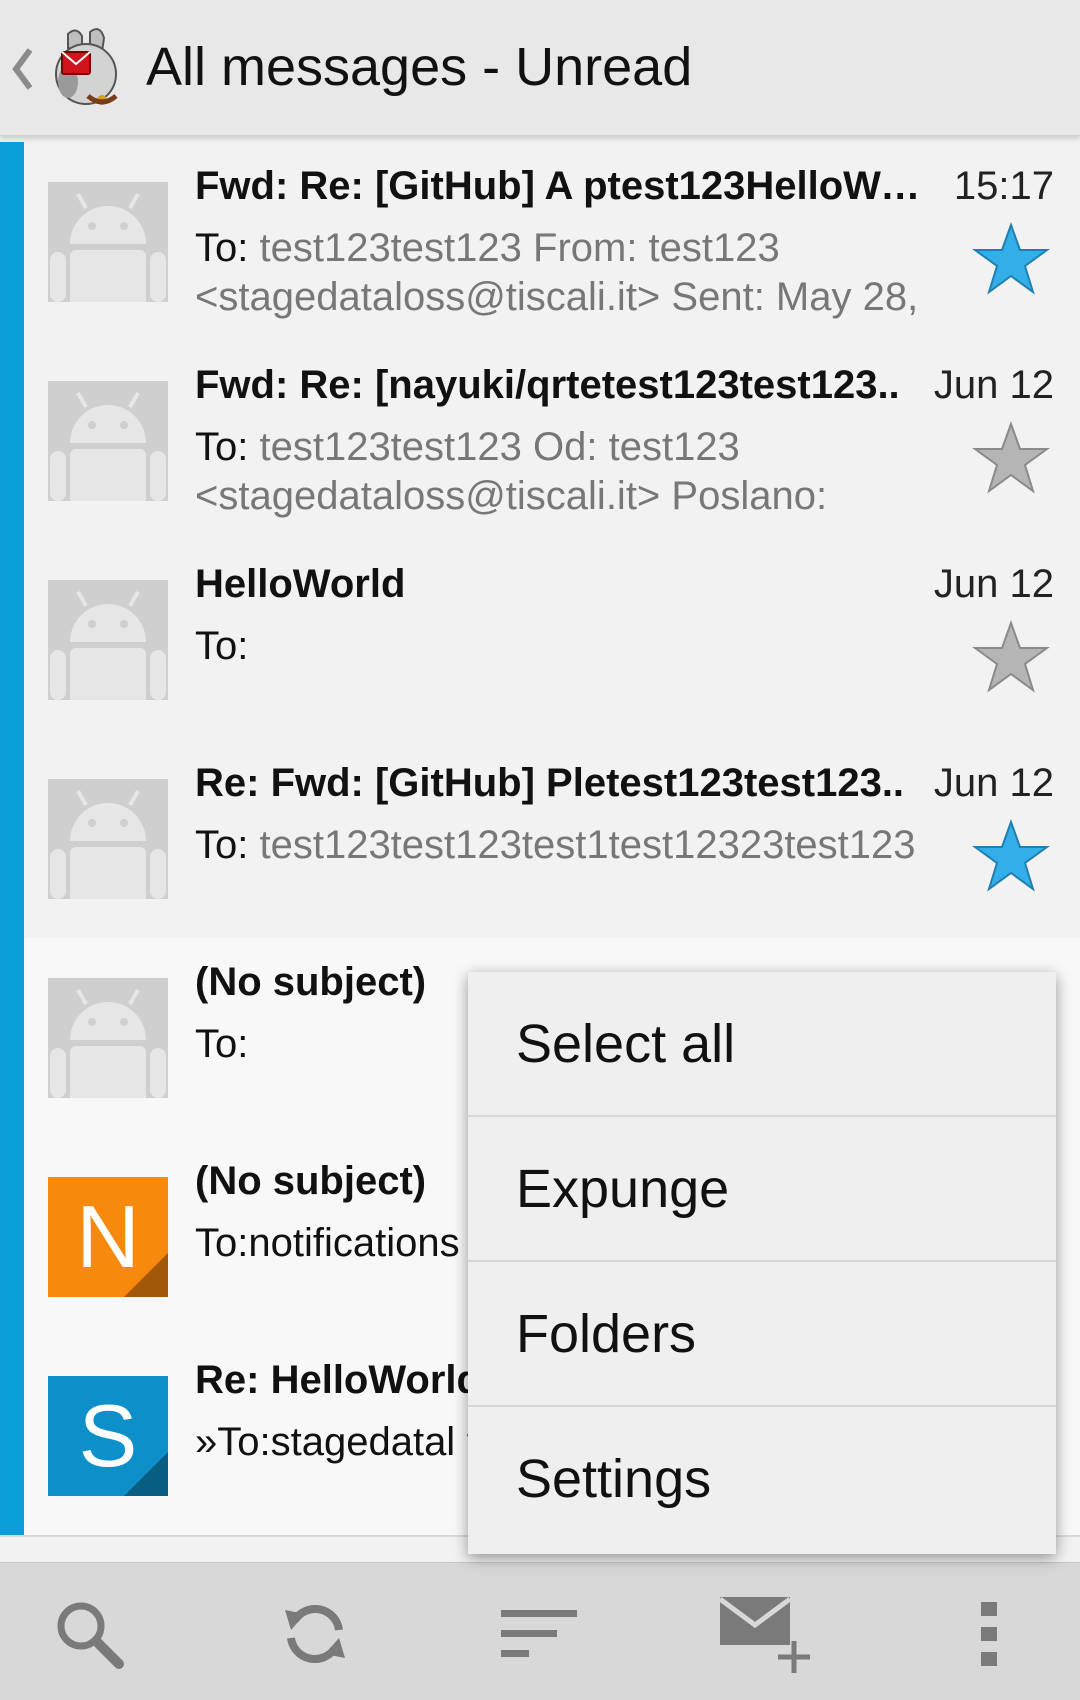 The image size is (1080, 1700). I want to click on contact-avatar: N, so click(108, 1237).